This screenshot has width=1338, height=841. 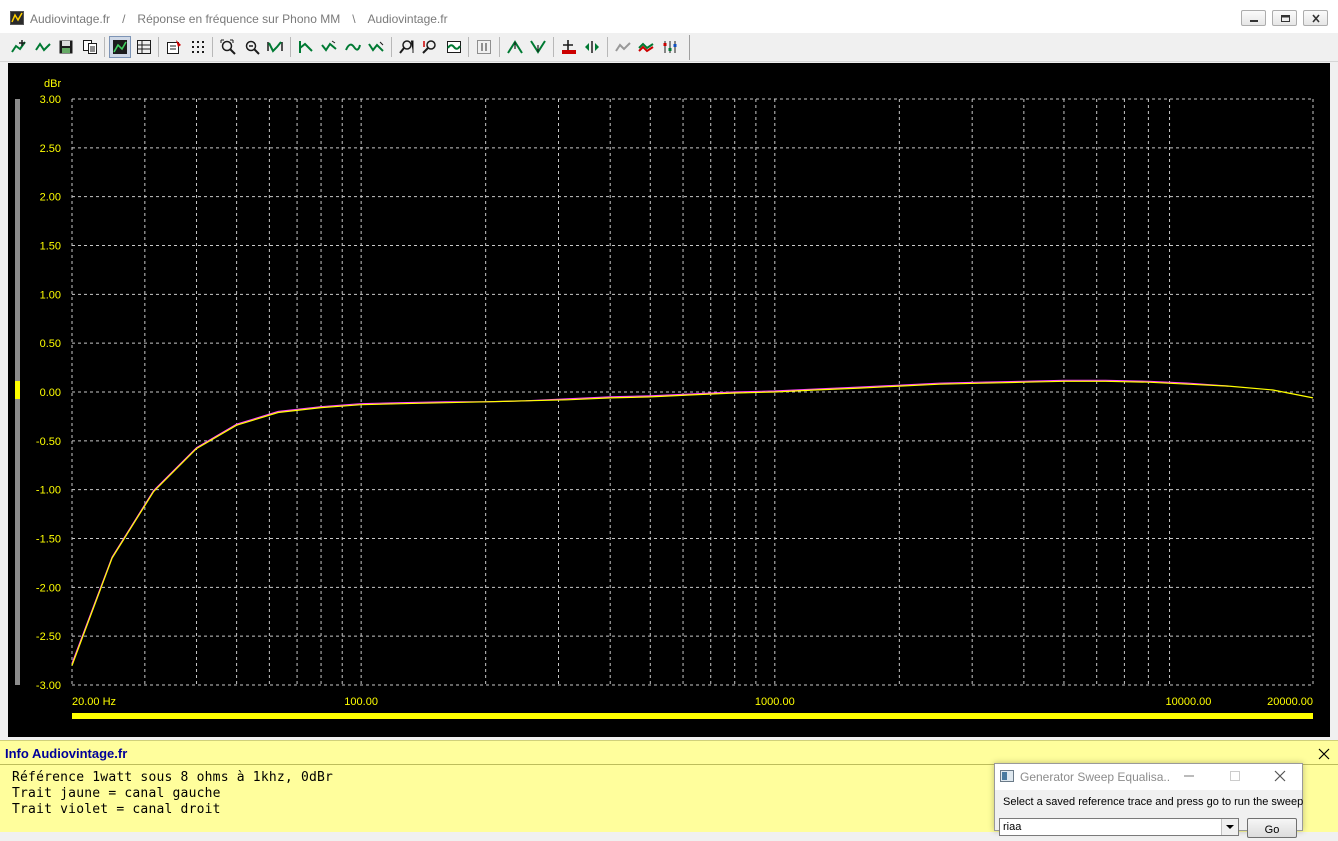 I want to click on waveform-icon, so click(x=275, y=47).